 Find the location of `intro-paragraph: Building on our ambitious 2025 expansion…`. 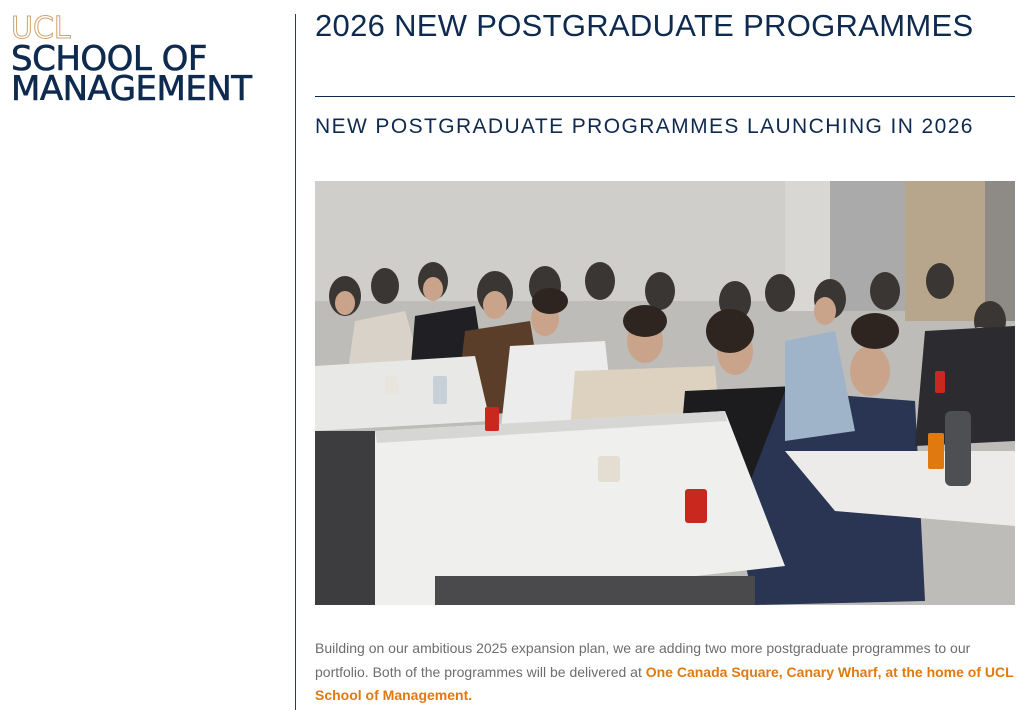

intro-paragraph: Building on our ambitious 2025 expansion… is located at coordinates (665, 672).